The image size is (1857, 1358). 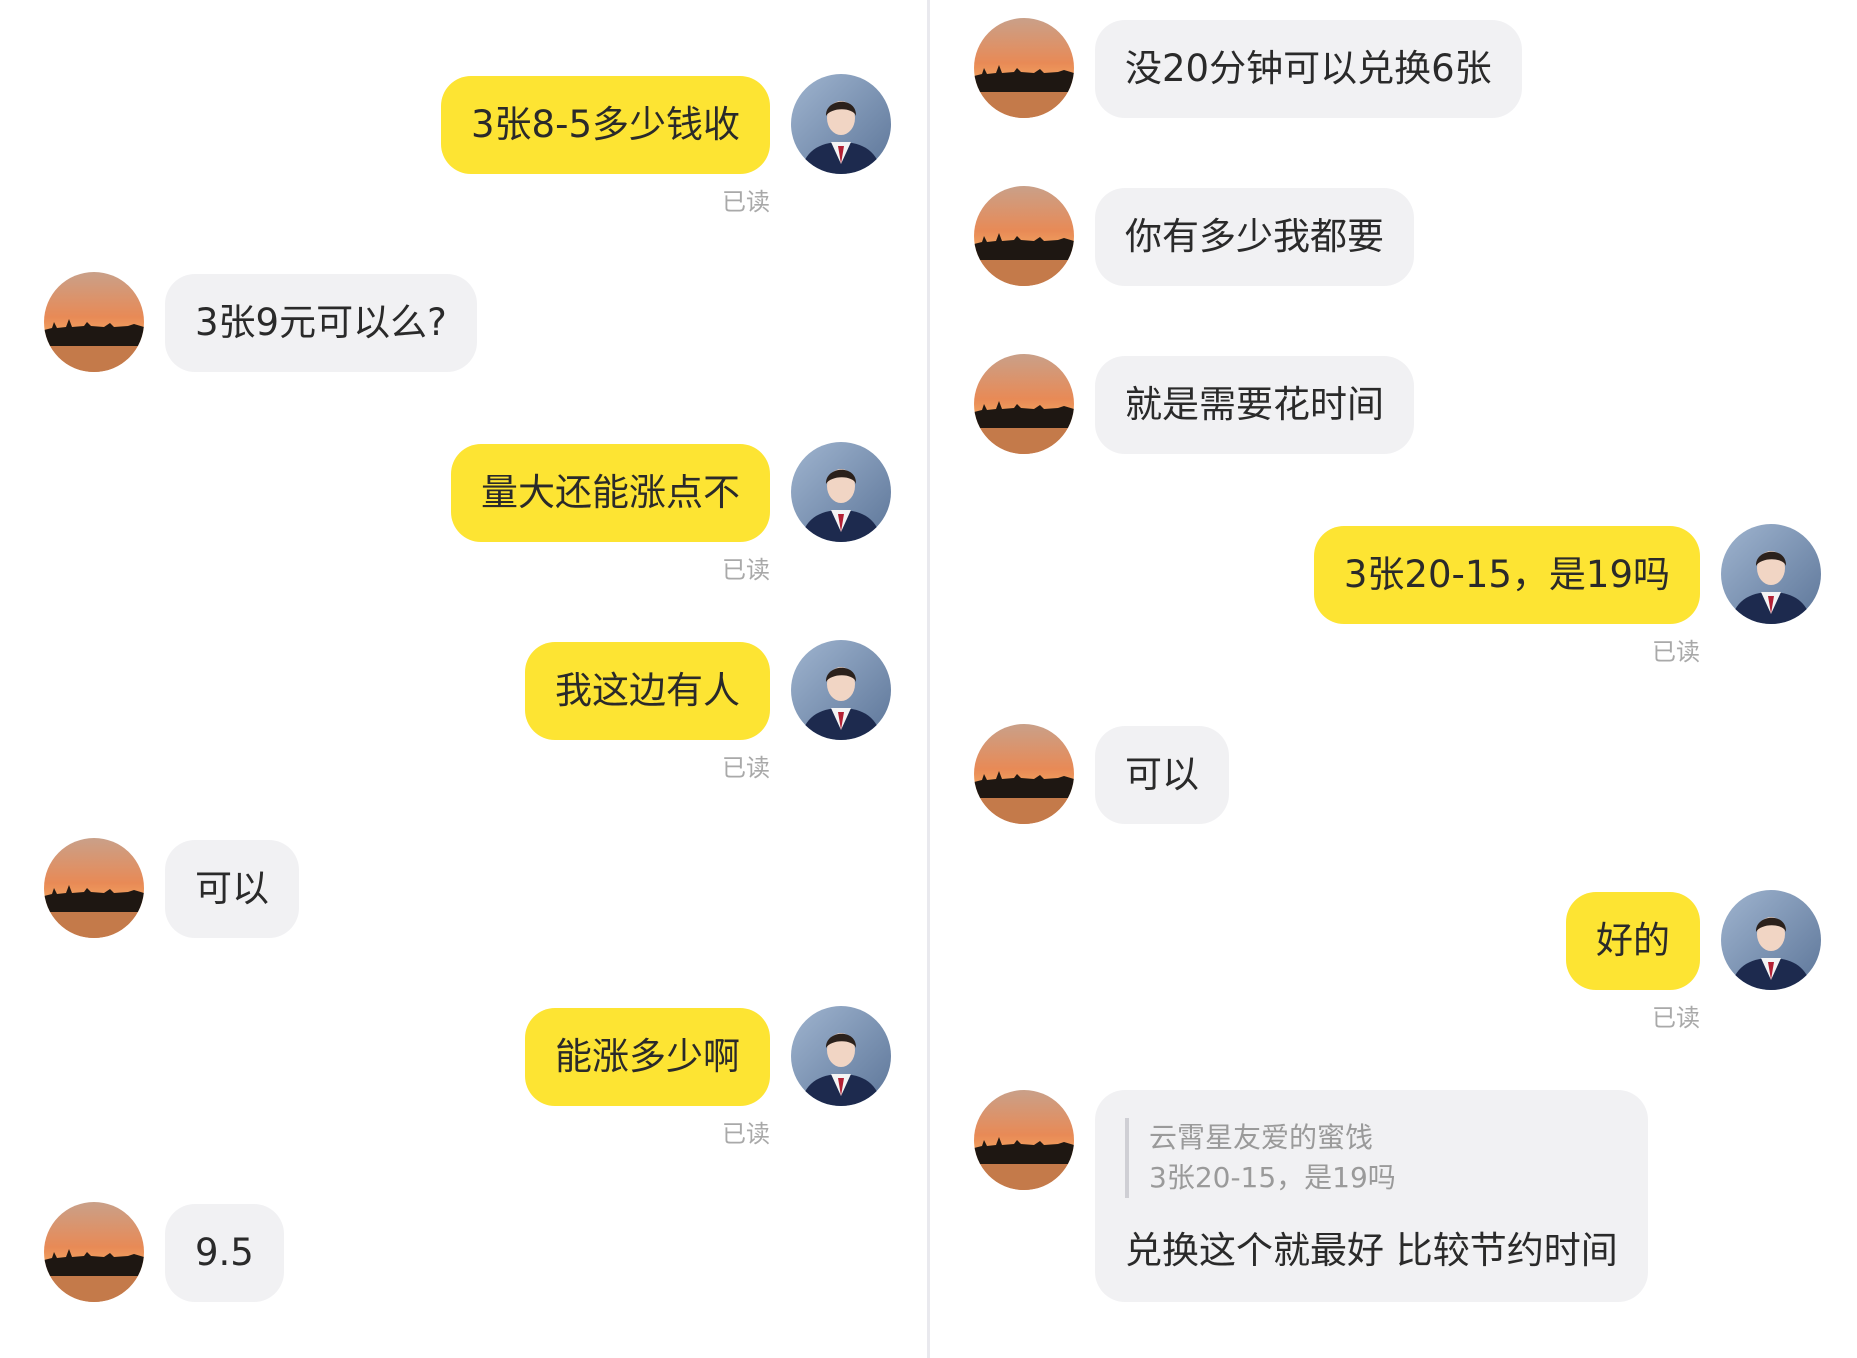 I want to click on outgoing-message-bubble: 量大还能涨点不, so click(x=610, y=493).